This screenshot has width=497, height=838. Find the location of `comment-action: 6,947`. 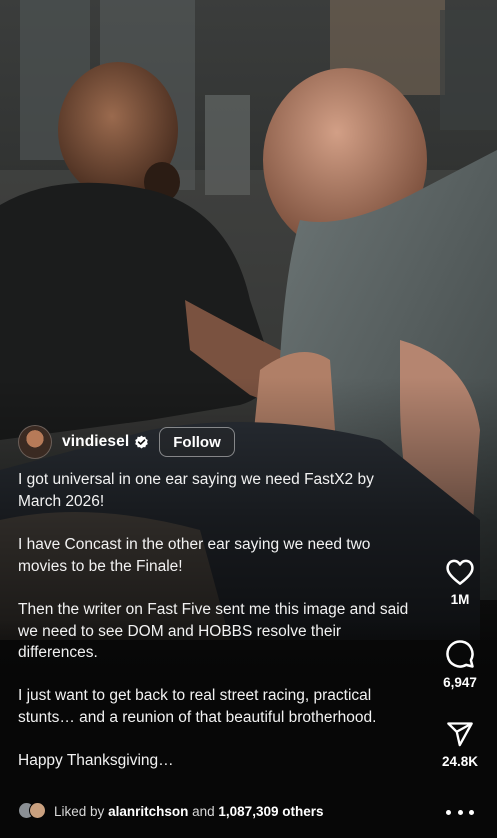

comment-action: 6,947 is located at coordinates (460, 664).